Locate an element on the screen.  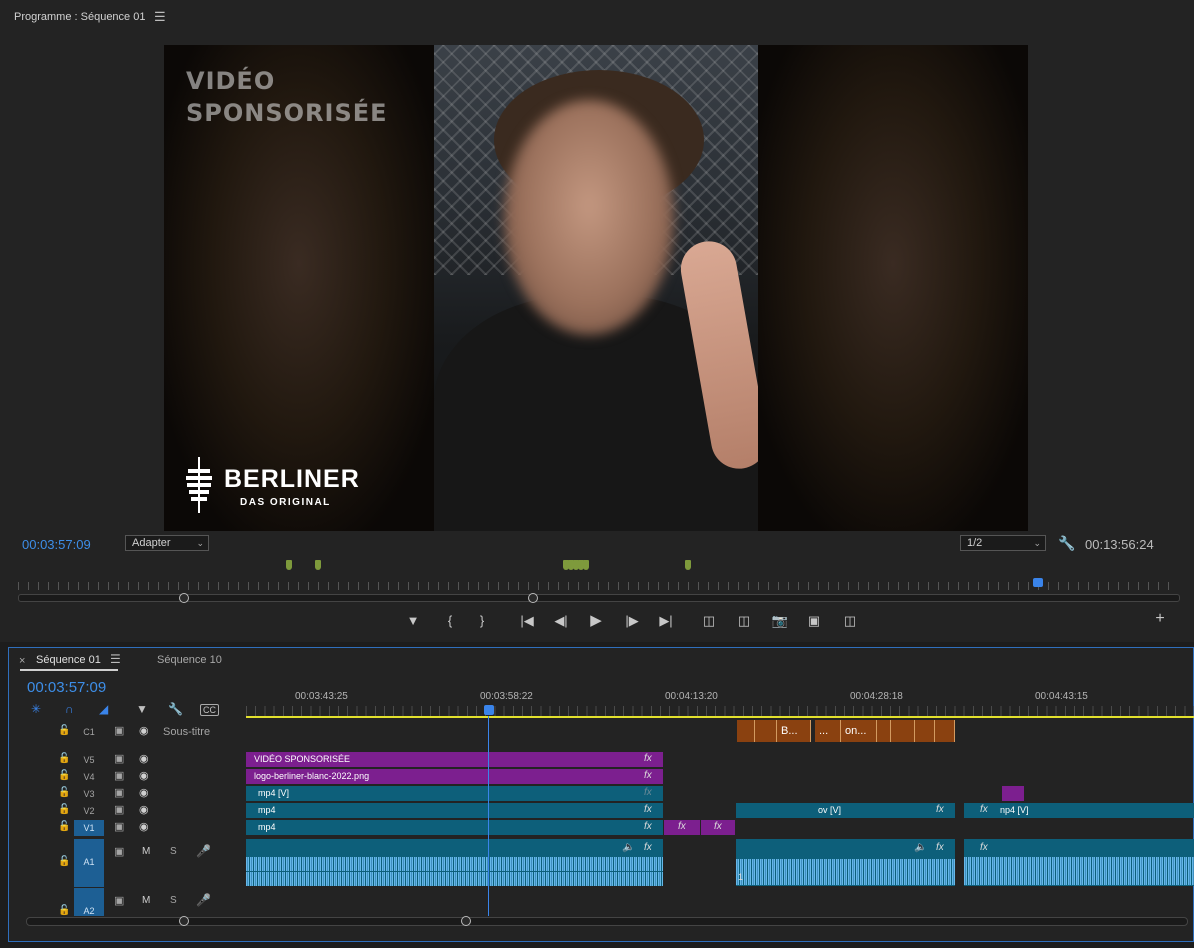
title-clip: VIDÉO SPONSORISÉE is located at coordinates (454, 759).